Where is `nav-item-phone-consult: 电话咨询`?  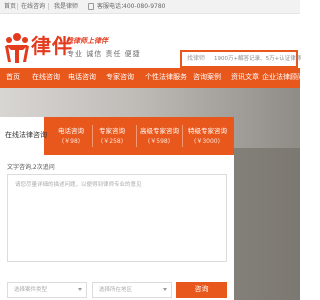
nav-item-phone-consult: 电话咨询 is located at coordinates (82, 77).